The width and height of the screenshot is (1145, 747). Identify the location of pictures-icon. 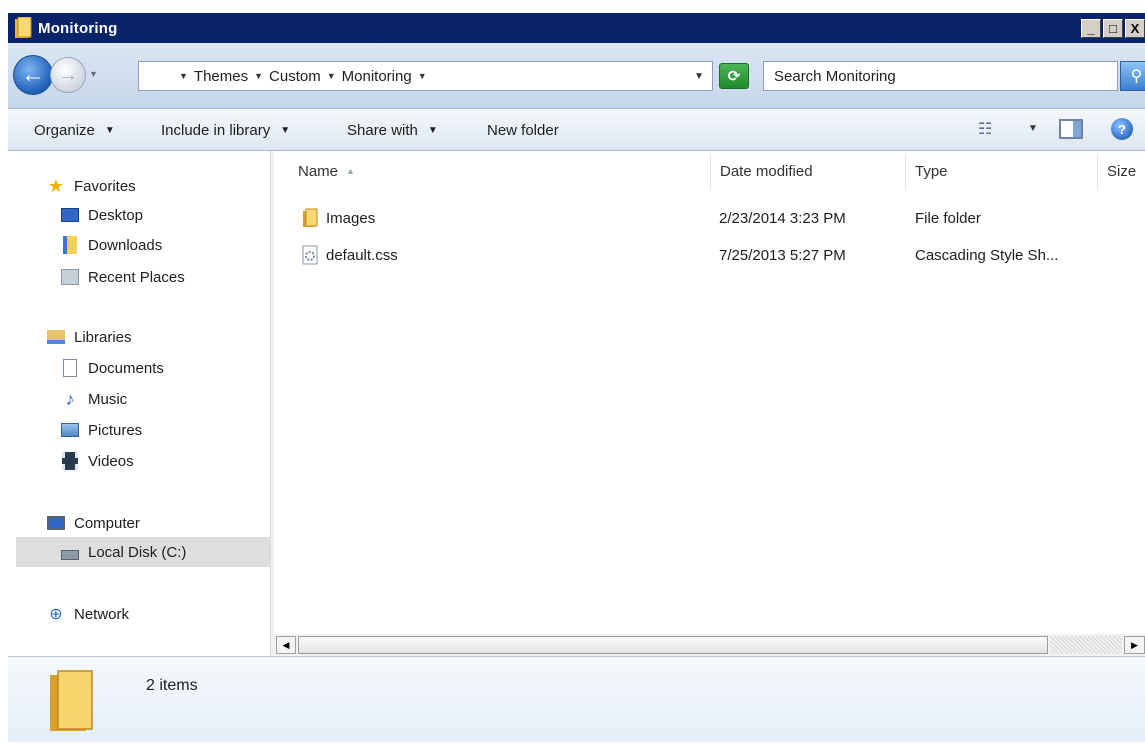
(70, 430).